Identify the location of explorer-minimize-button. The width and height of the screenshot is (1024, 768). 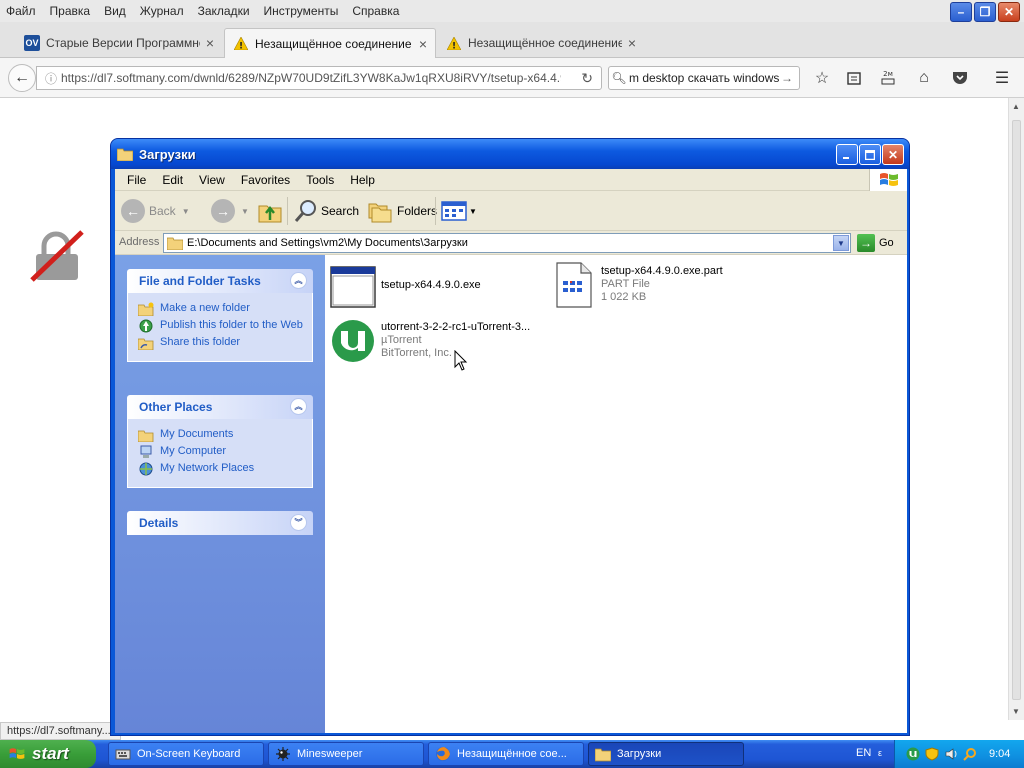
(847, 154).